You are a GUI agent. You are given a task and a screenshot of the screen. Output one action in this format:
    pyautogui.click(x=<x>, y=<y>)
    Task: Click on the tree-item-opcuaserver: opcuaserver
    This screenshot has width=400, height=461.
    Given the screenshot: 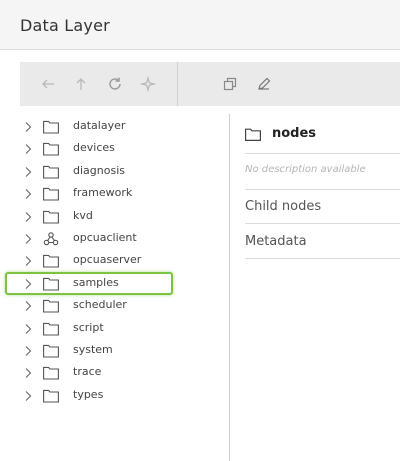 What is the action you would take?
    pyautogui.click(x=114, y=261)
    